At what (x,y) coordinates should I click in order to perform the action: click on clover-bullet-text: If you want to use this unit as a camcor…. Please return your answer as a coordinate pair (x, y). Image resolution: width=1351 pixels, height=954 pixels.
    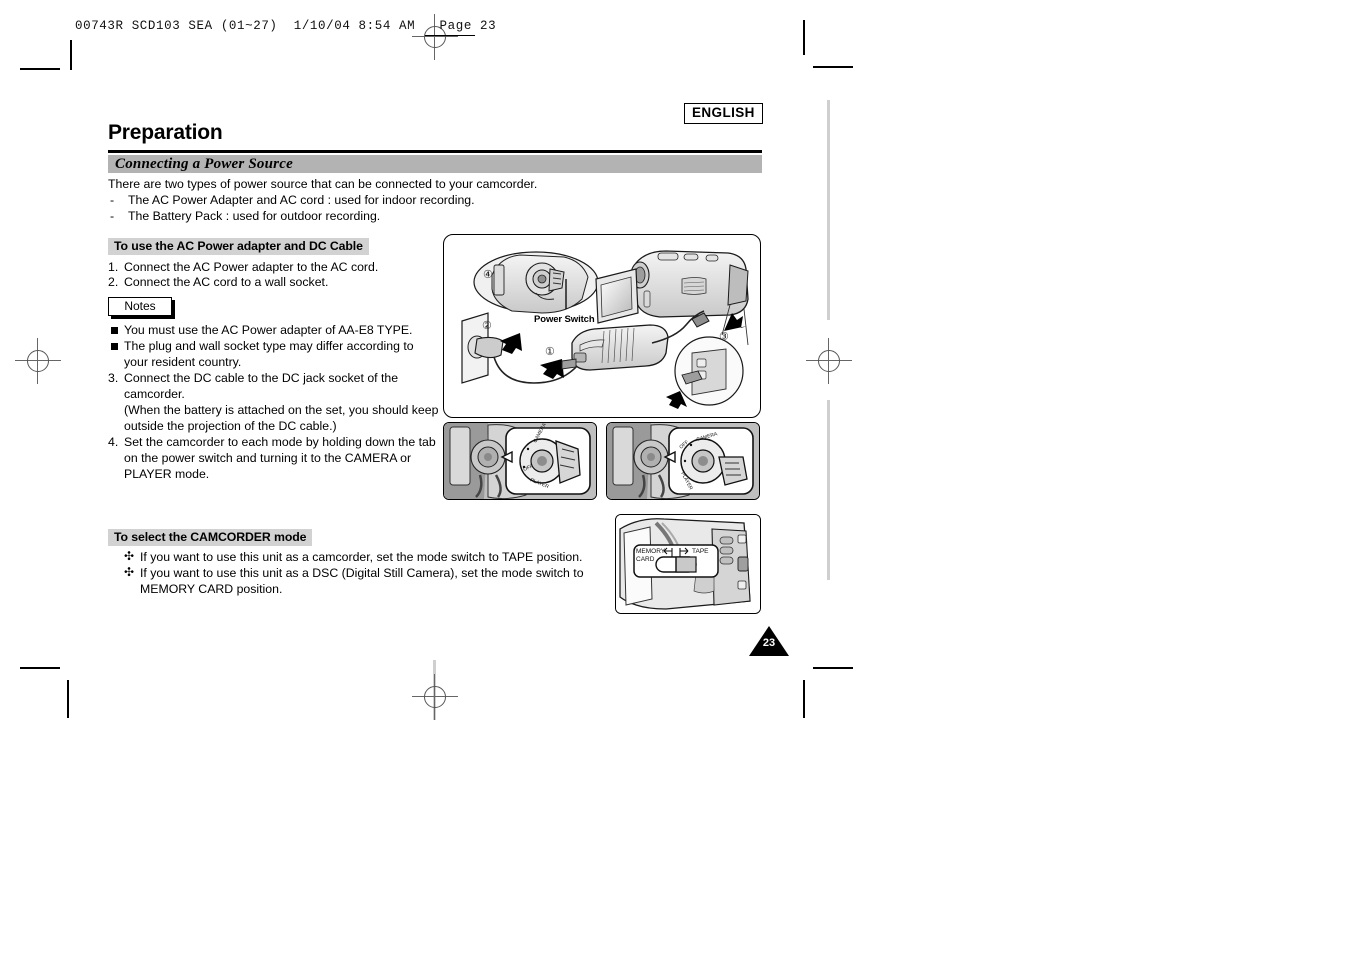
    Looking at the image, I should click on (361, 557).